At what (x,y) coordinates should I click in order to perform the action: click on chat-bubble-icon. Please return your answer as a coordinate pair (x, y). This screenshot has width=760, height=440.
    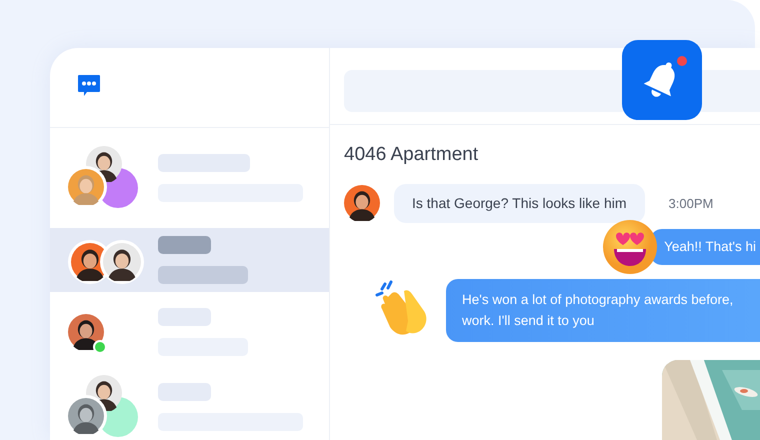
    Looking at the image, I should click on (89, 86).